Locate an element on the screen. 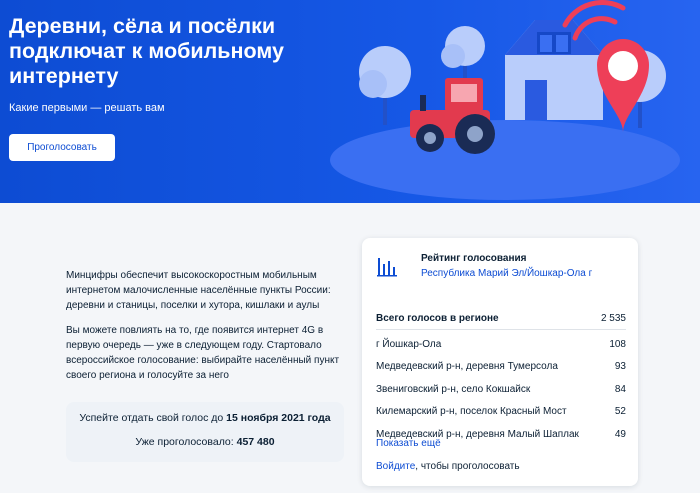  settlement-votes: 84 is located at coordinates (620, 389).